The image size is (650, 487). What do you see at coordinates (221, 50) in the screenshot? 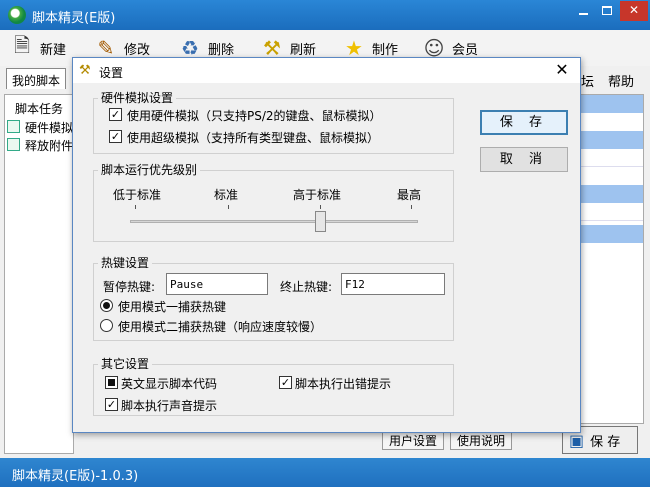
I see `delete-label: 删除` at bounding box center [221, 50].